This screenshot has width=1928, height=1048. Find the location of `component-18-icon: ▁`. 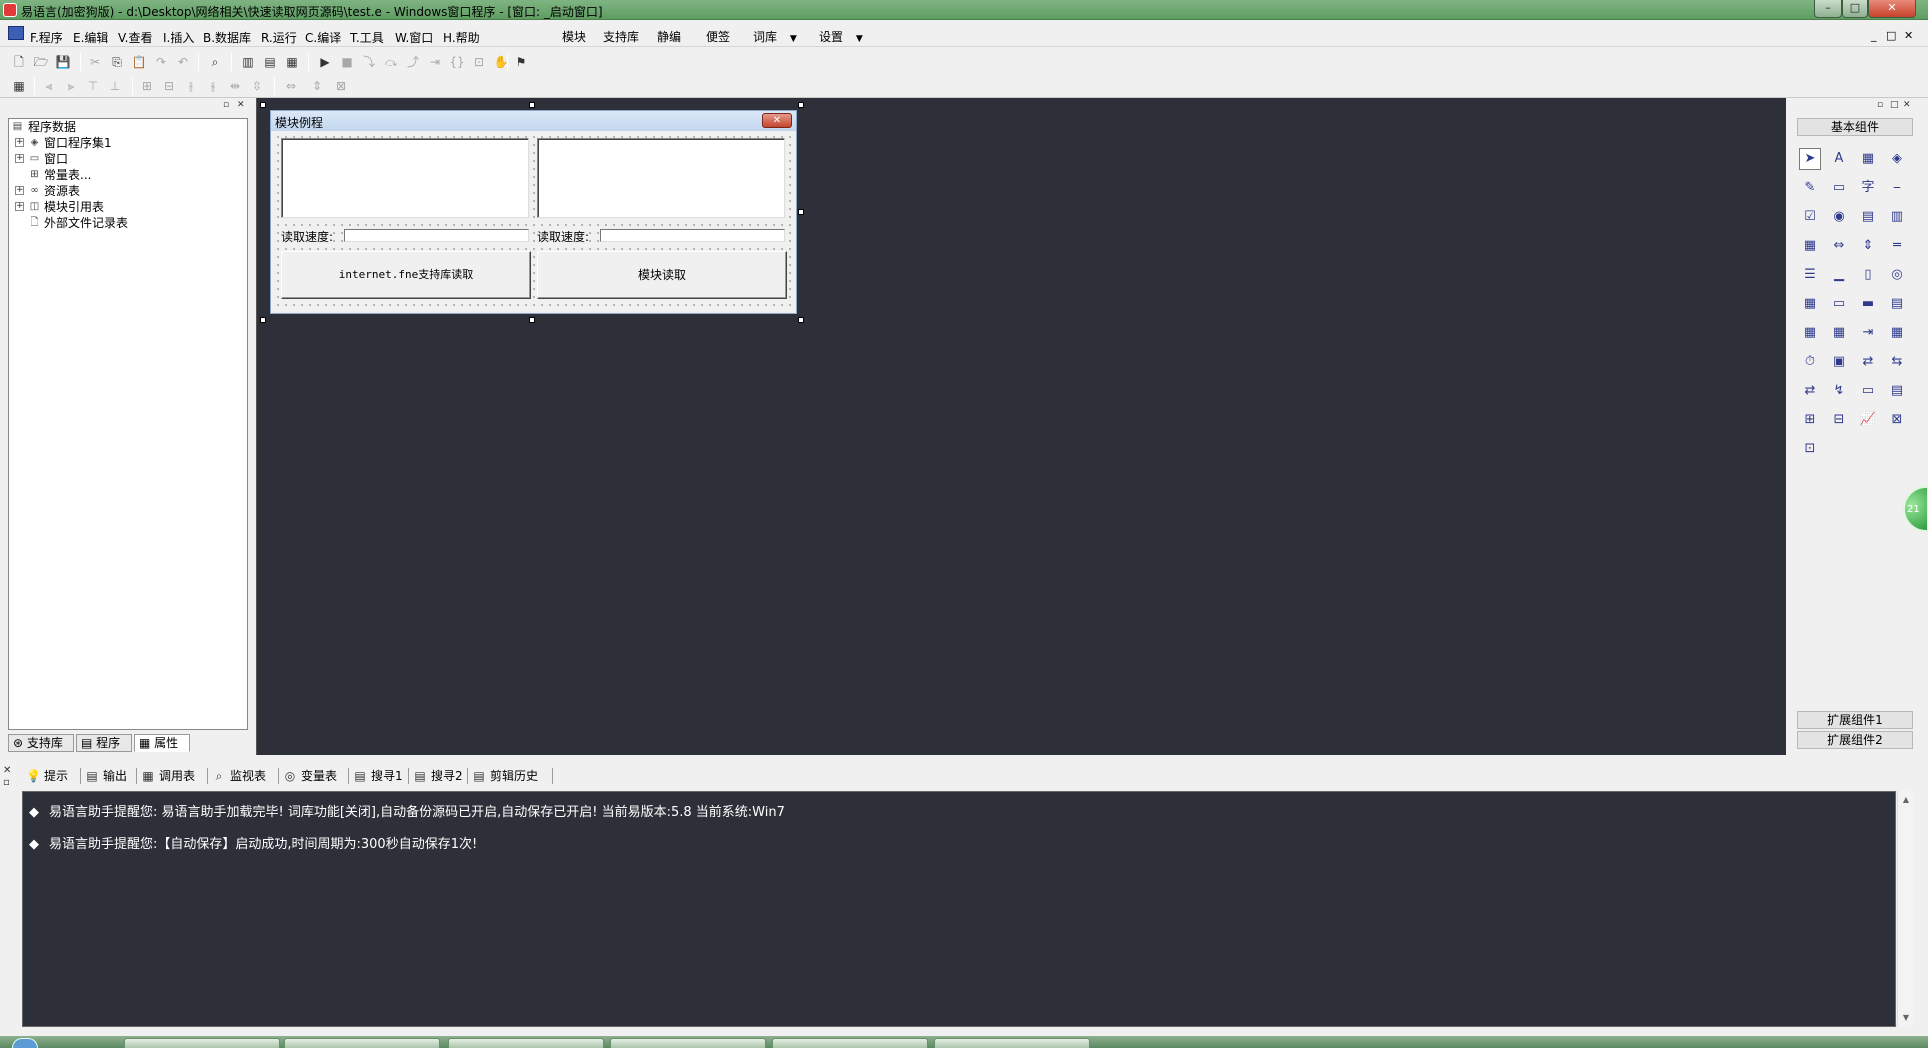

component-18-icon: ▁ is located at coordinates (1839, 275).